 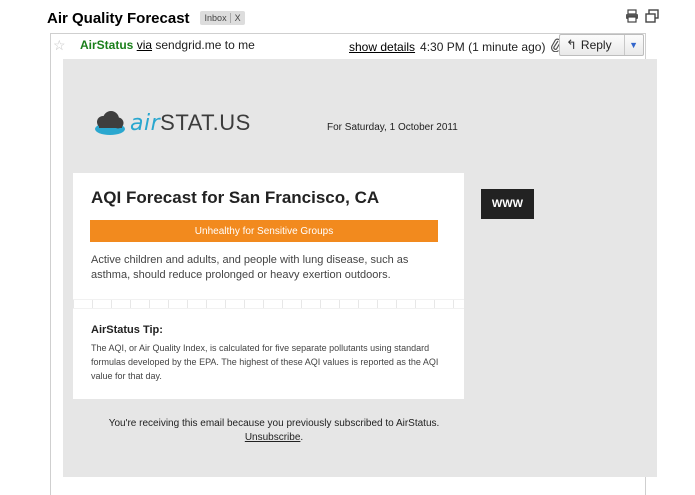 I want to click on new-window-icon, so click(x=652, y=16).